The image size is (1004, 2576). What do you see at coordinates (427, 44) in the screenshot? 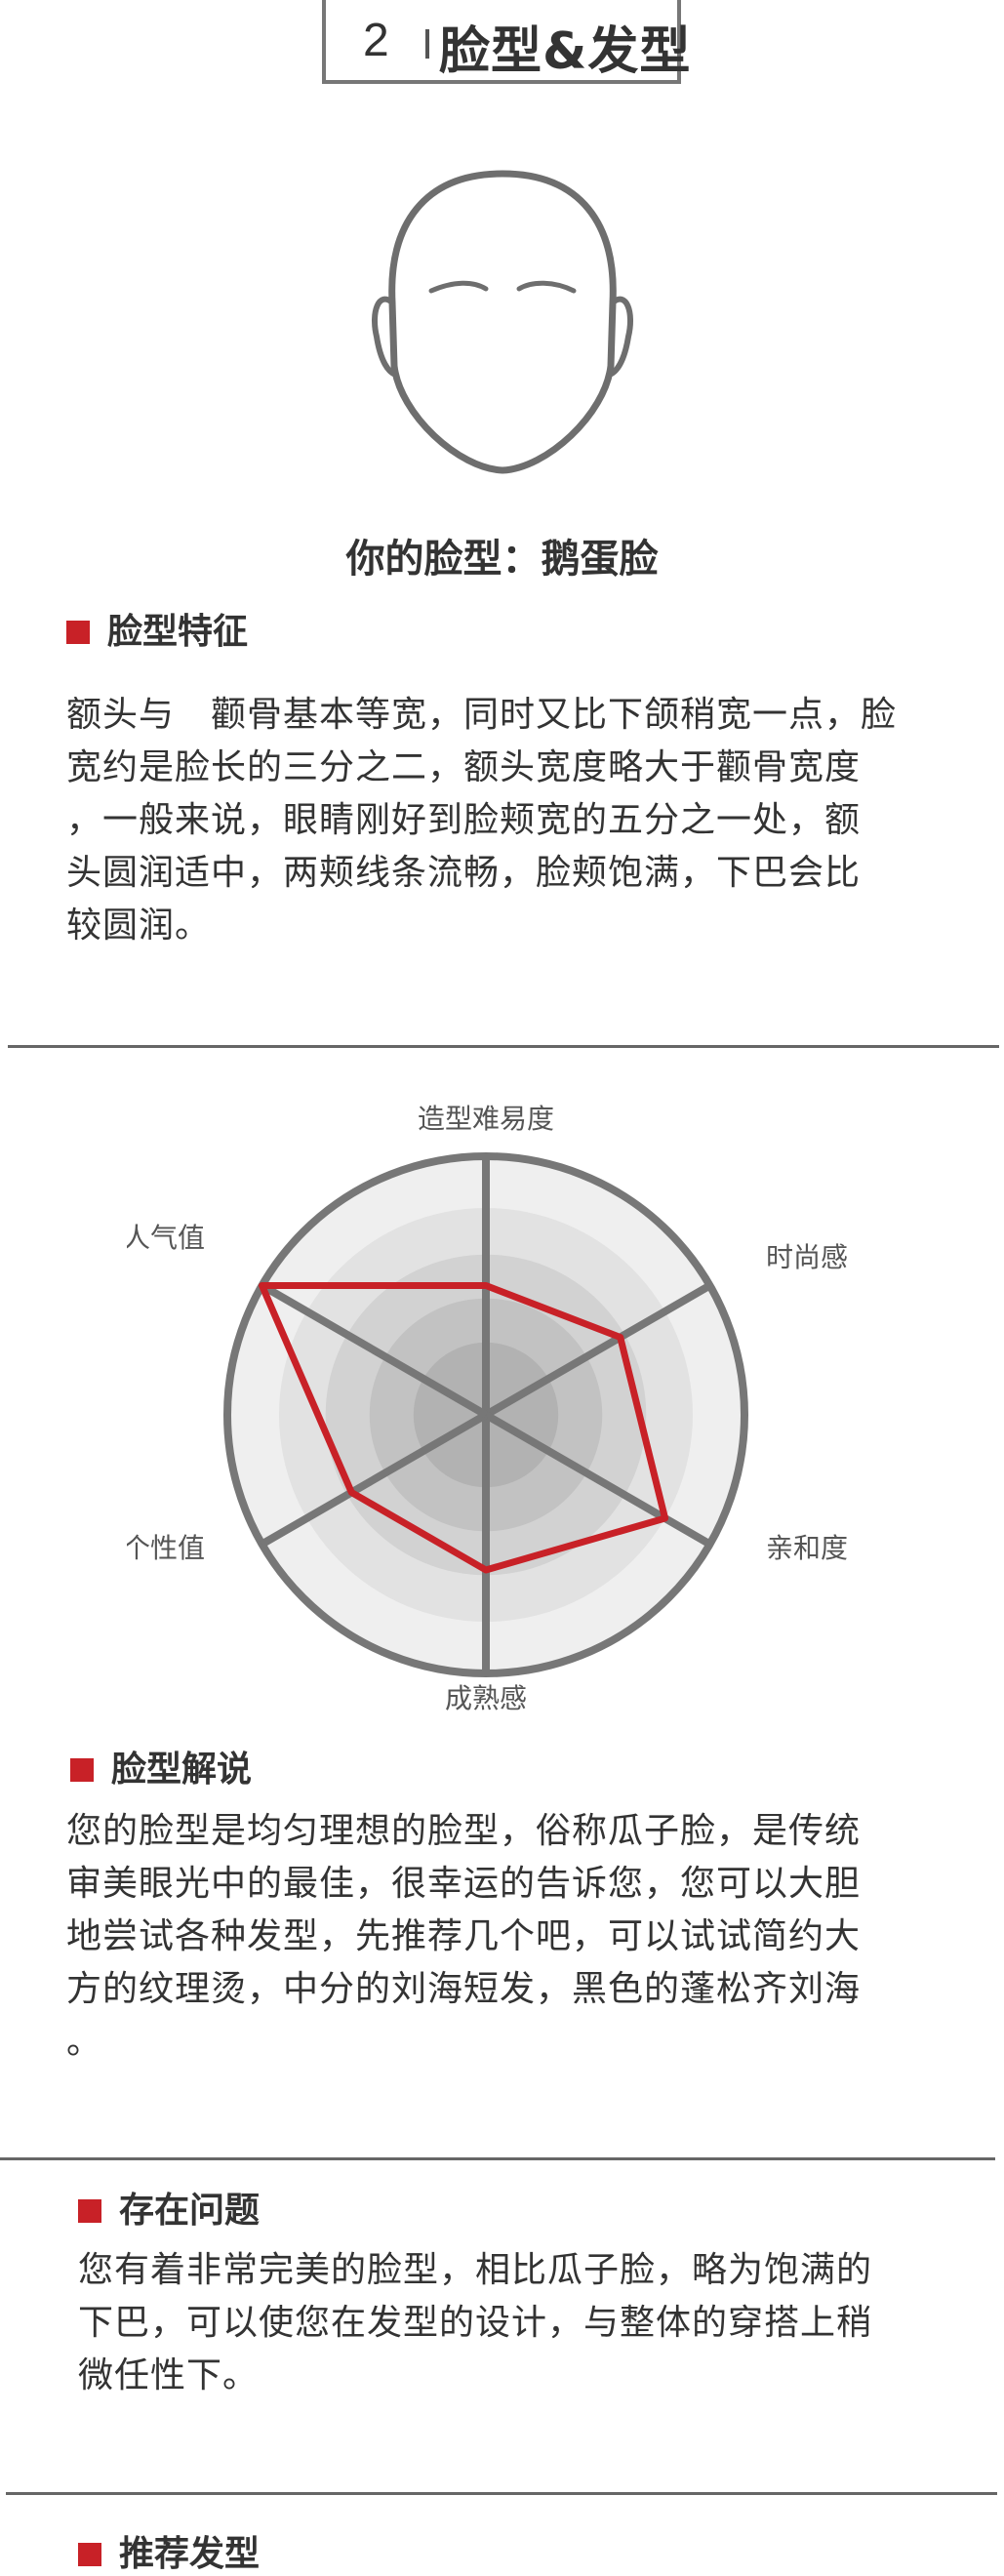
I see `header-separator` at bounding box center [427, 44].